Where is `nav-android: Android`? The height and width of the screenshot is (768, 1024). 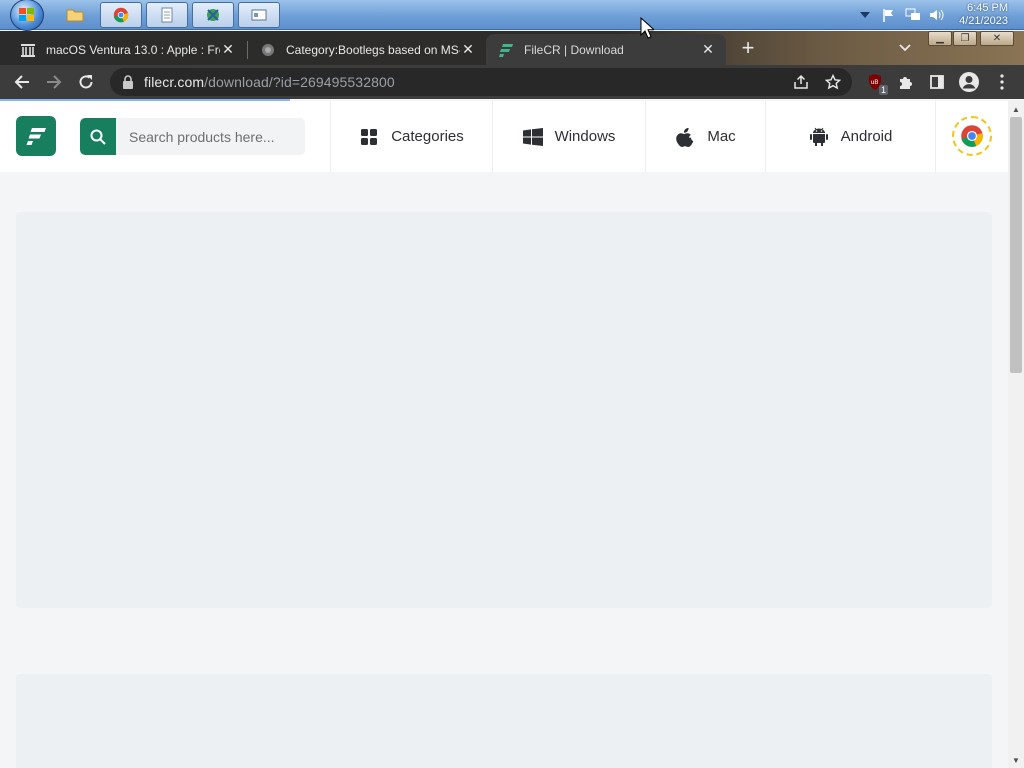 nav-android: Android is located at coordinates (850, 136).